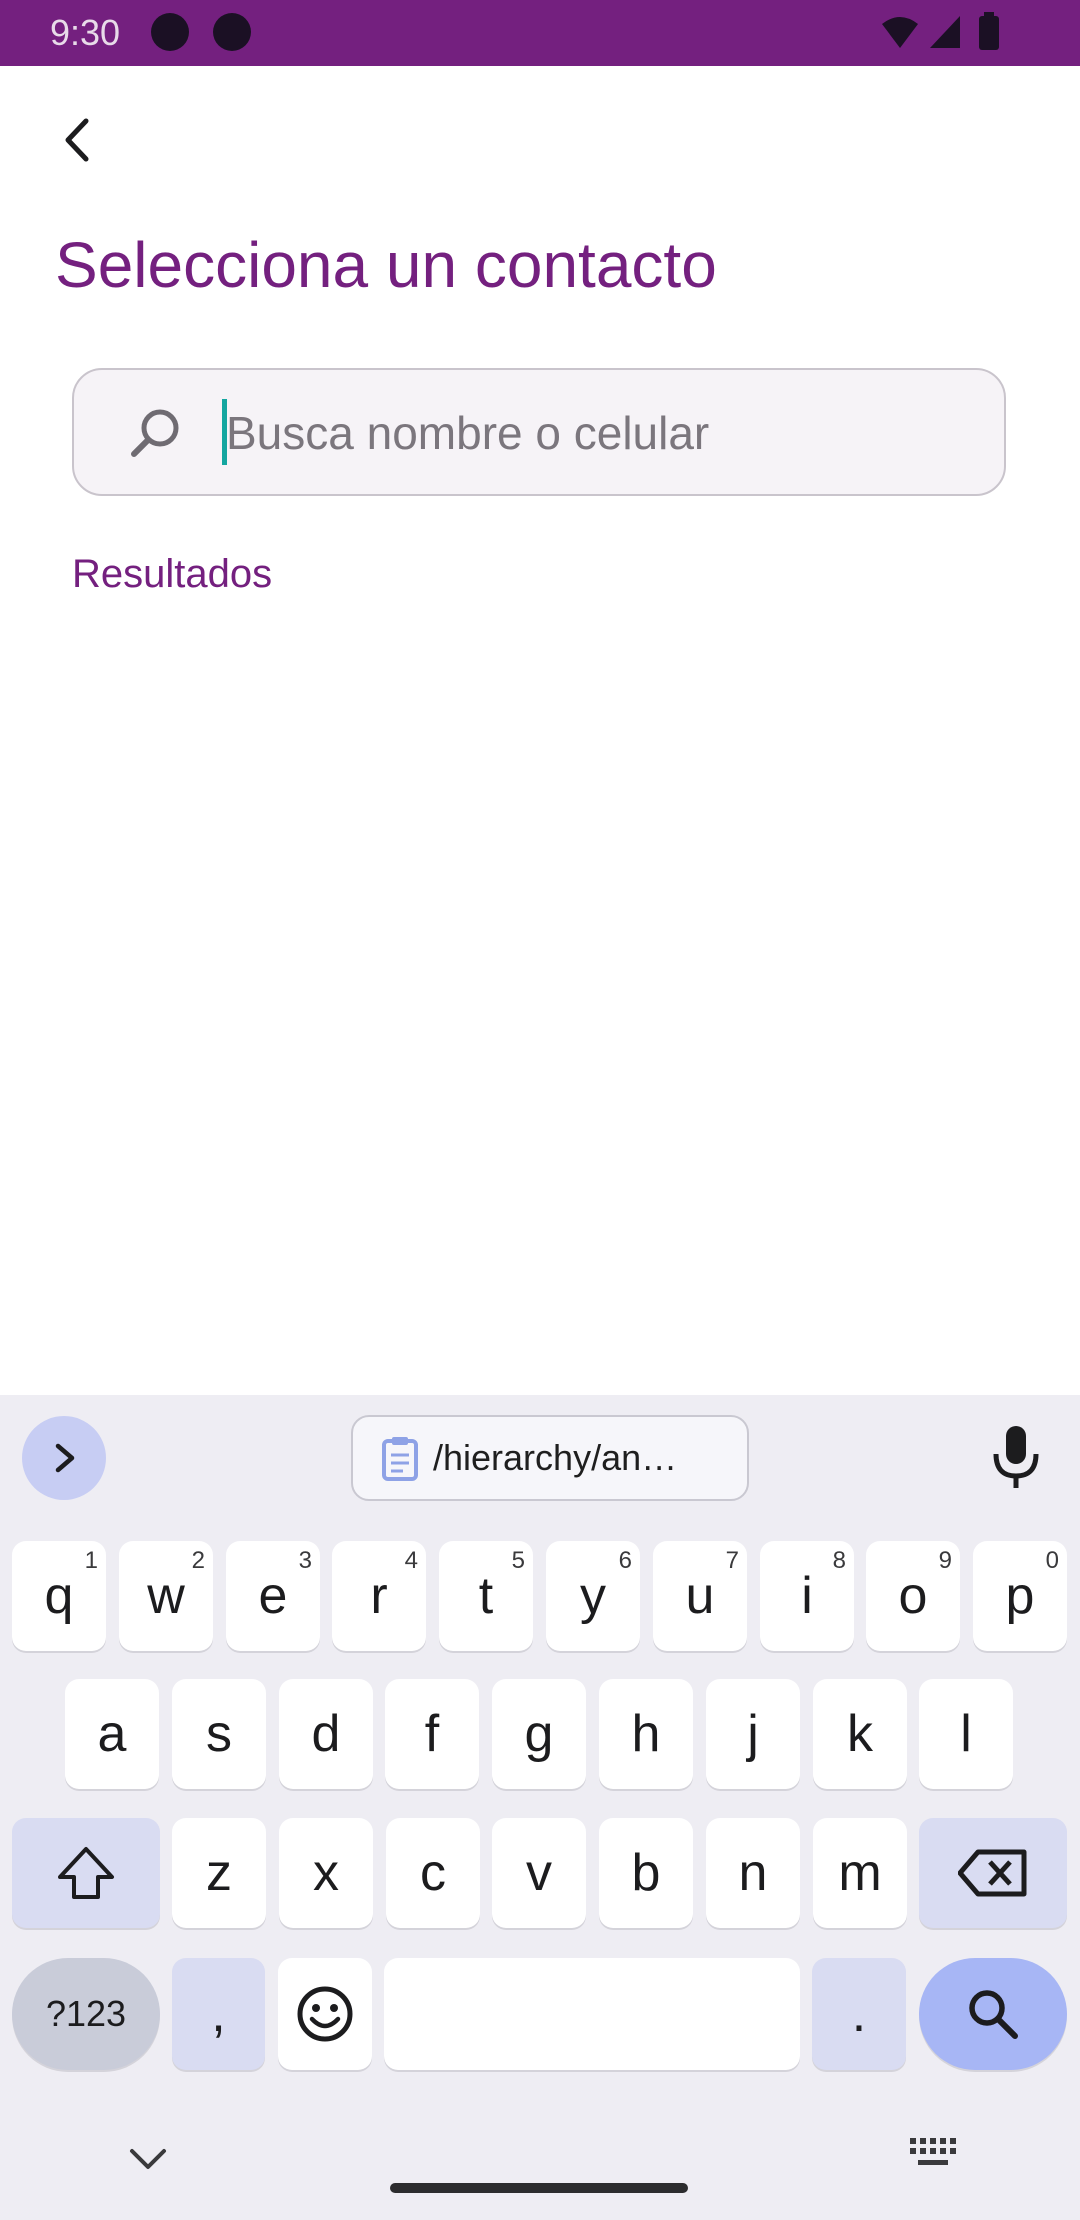 This screenshot has width=1080, height=2220. Describe the element at coordinates (989, 31) in the screenshot. I see `battery-icon` at that location.